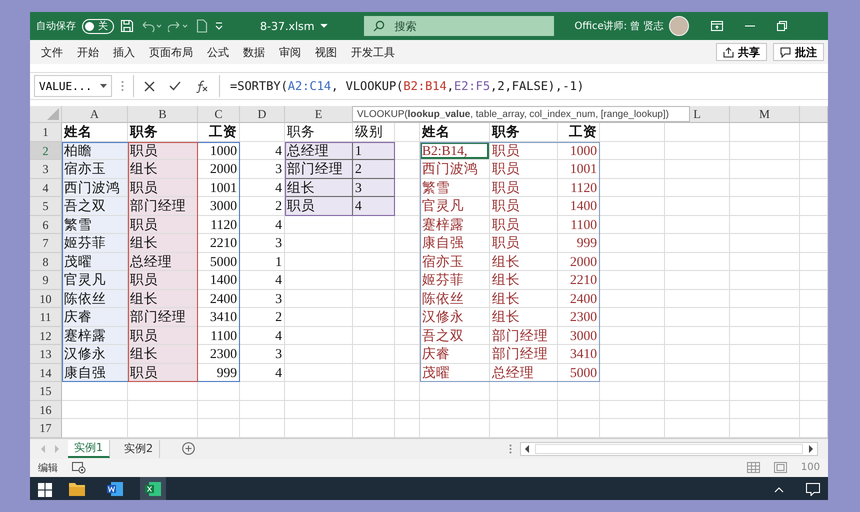 Image resolution: width=860 pixels, height=512 pixels. What do you see at coordinates (765, 114) in the screenshot?
I see `column-header: M` at bounding box center [765, 114].